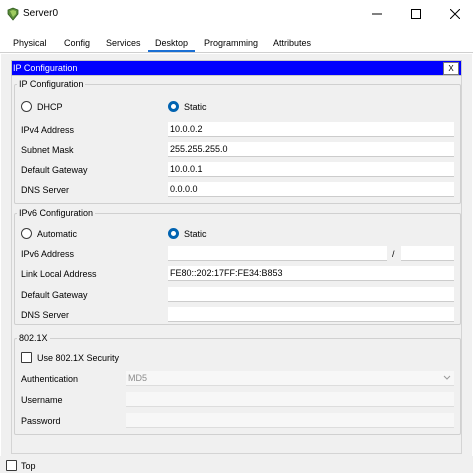 The image size is (473, 473). I want to click on dhcp-label: DHCP, so click(50, 107).